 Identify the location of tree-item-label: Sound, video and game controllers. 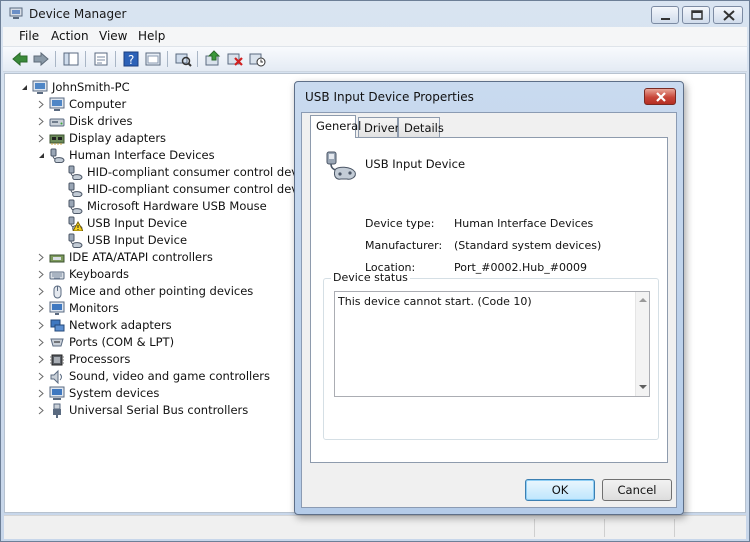
(170, 376).